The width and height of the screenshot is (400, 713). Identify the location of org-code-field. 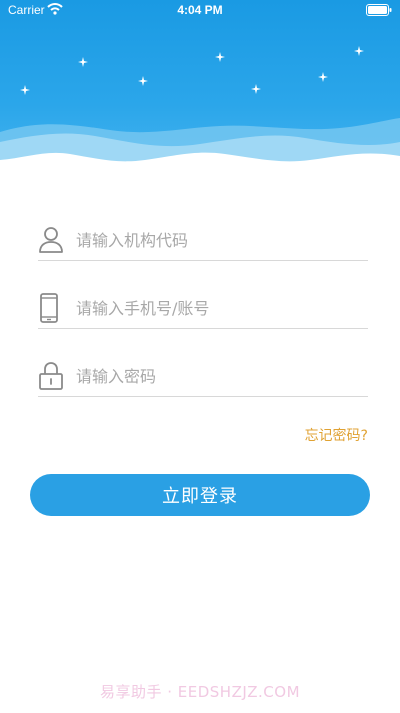
(203, 240).